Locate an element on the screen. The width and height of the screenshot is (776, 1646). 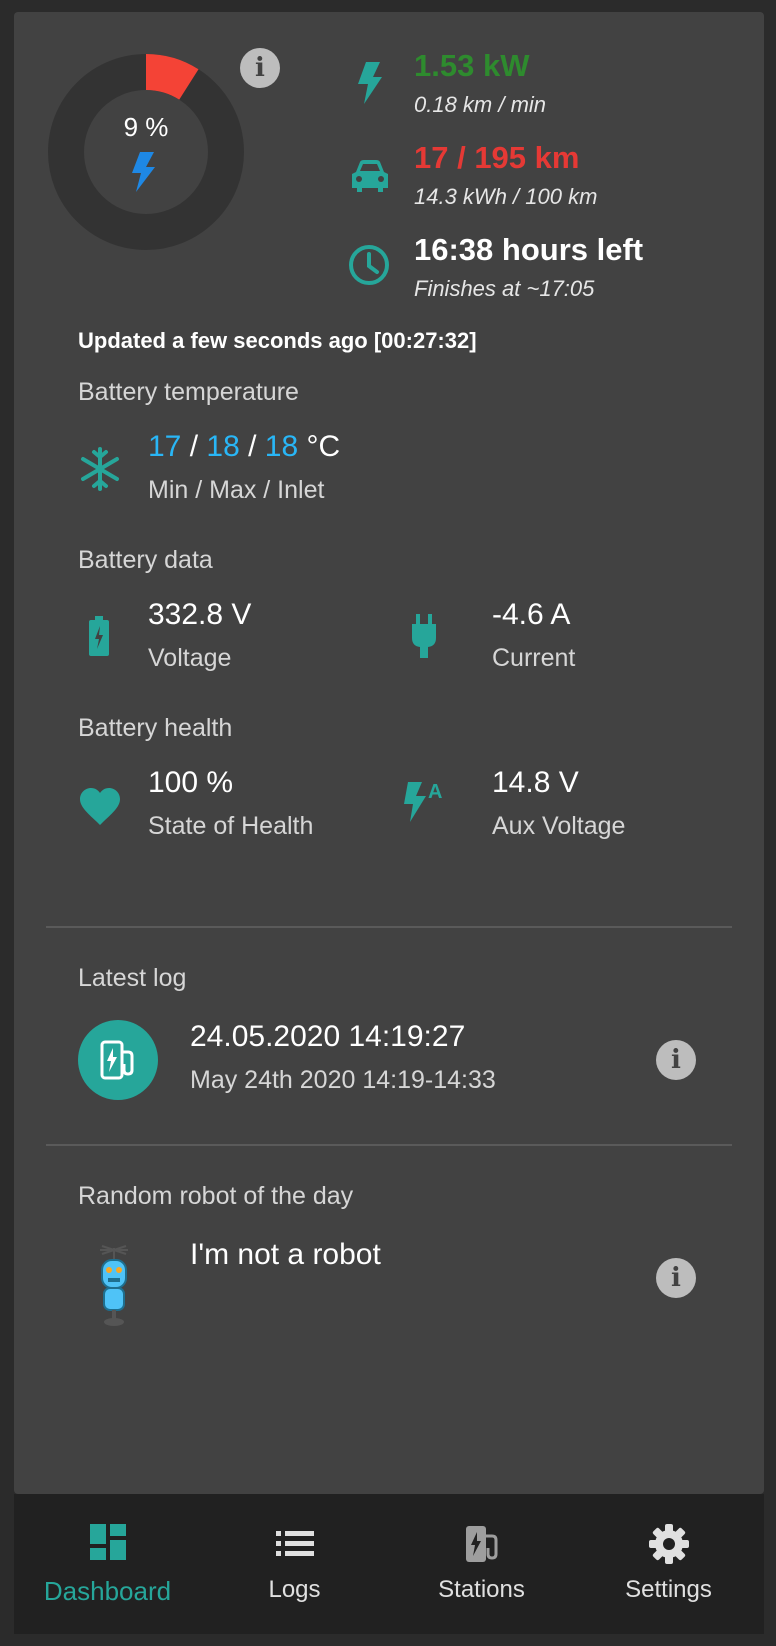
list-icon is located at coordinates (294, 1543).